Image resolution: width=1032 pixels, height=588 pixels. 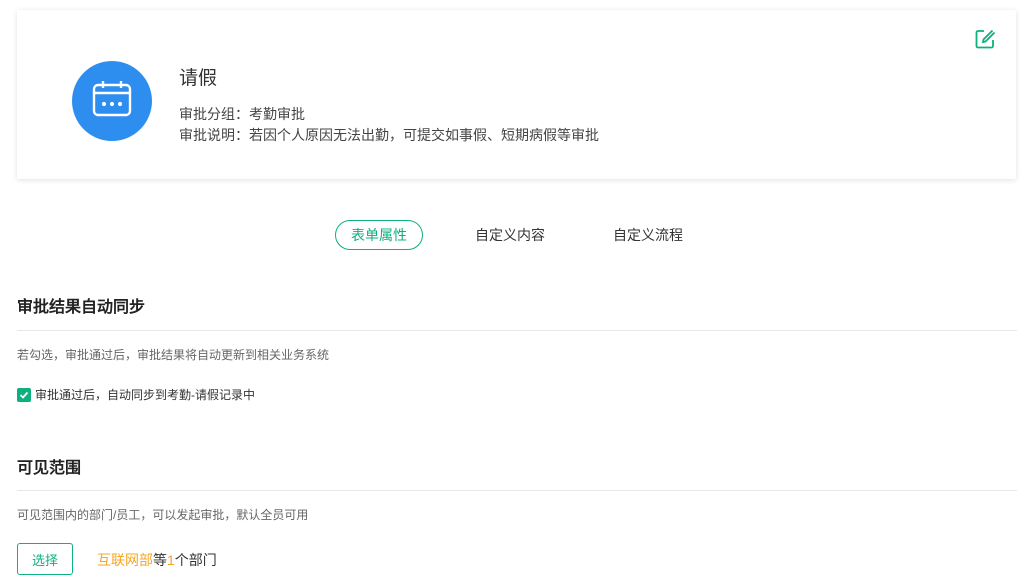 I want to click on tab-form-properties: 表单属性, so click(x=379, y=235).